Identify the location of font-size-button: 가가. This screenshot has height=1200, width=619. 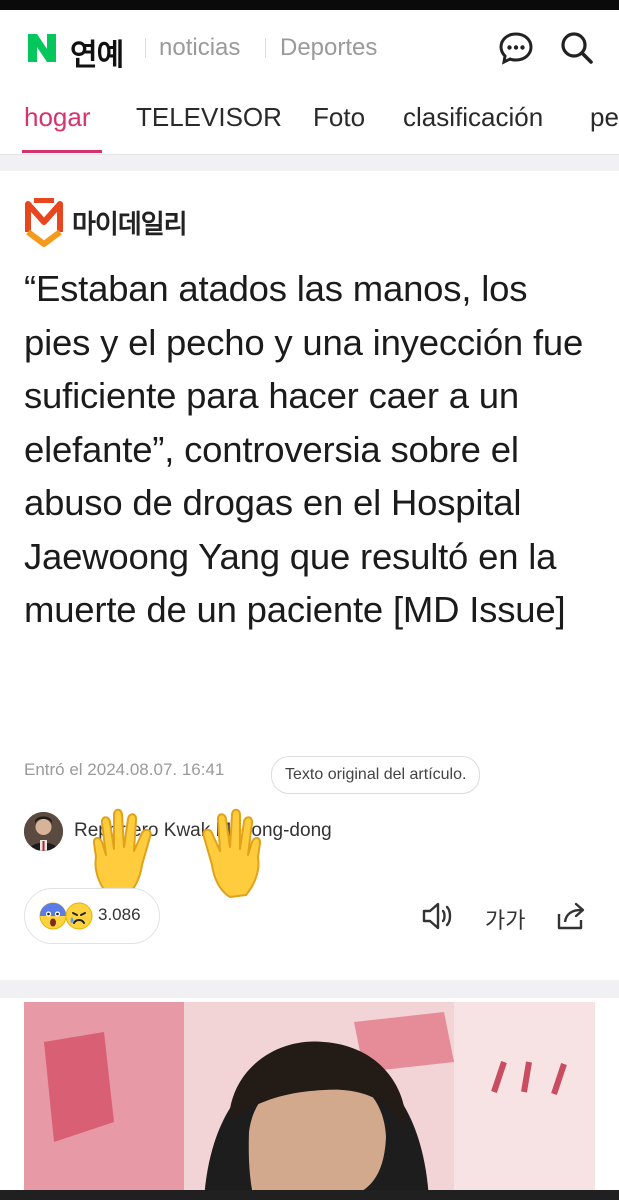
(505, 919).